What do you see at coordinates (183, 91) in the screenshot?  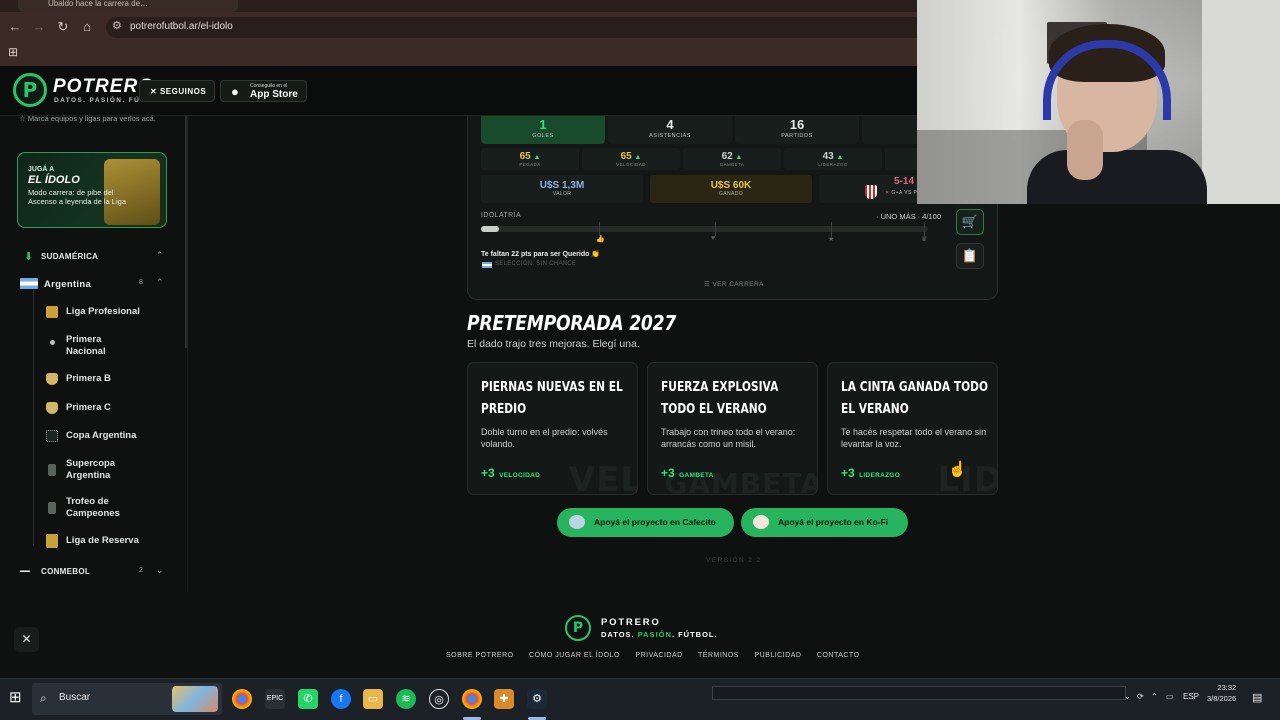 I see `follow-label: SEGUINOS` at bounding box center [183, 91].